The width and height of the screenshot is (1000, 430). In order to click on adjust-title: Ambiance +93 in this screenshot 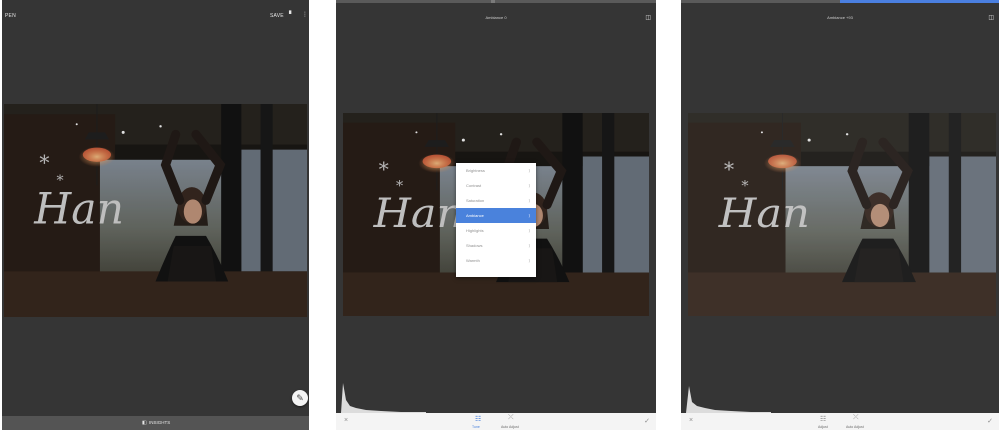, I will do `click(840, 17)`.